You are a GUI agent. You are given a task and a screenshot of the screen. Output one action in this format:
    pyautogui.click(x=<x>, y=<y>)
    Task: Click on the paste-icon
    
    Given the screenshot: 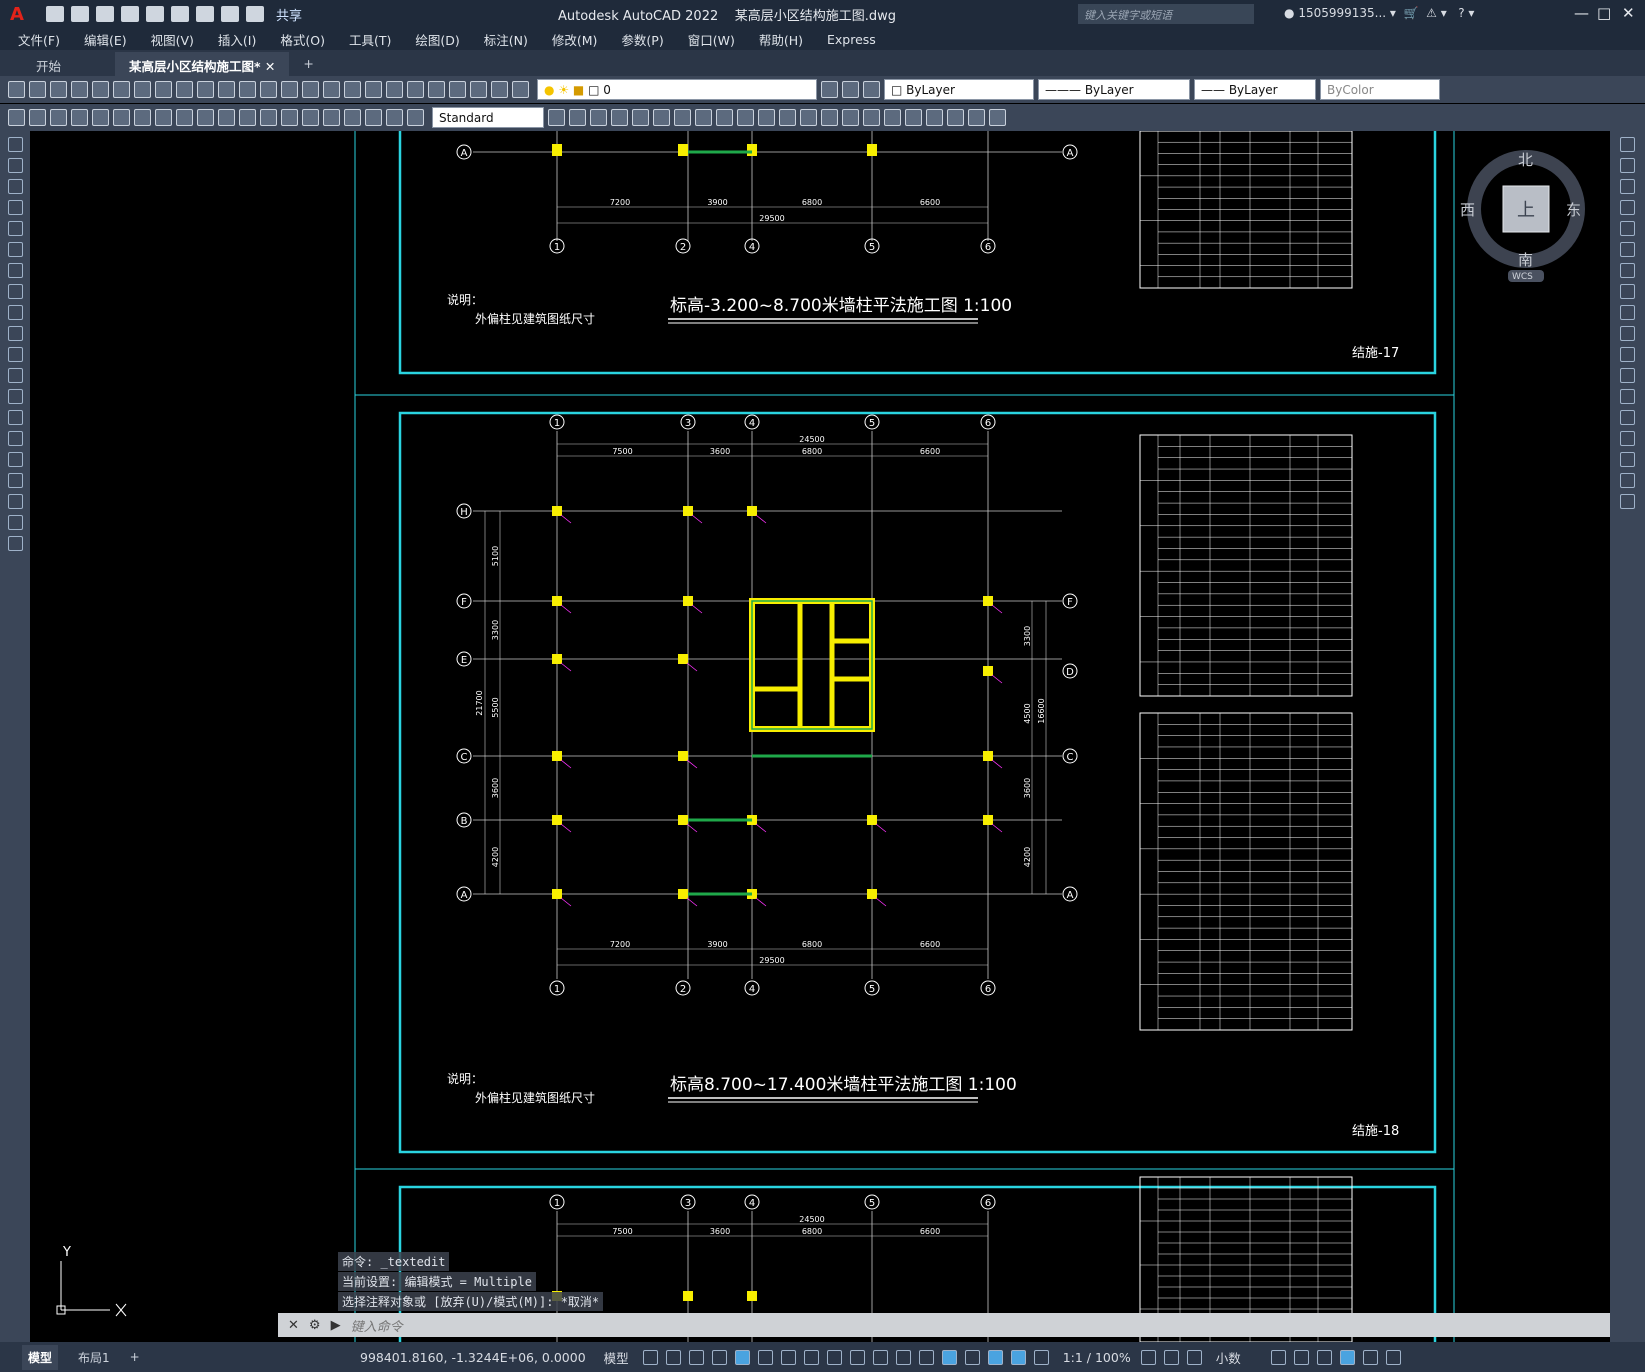 What is the action you would take?
    pyautogui.click(x=205, y=89)
    